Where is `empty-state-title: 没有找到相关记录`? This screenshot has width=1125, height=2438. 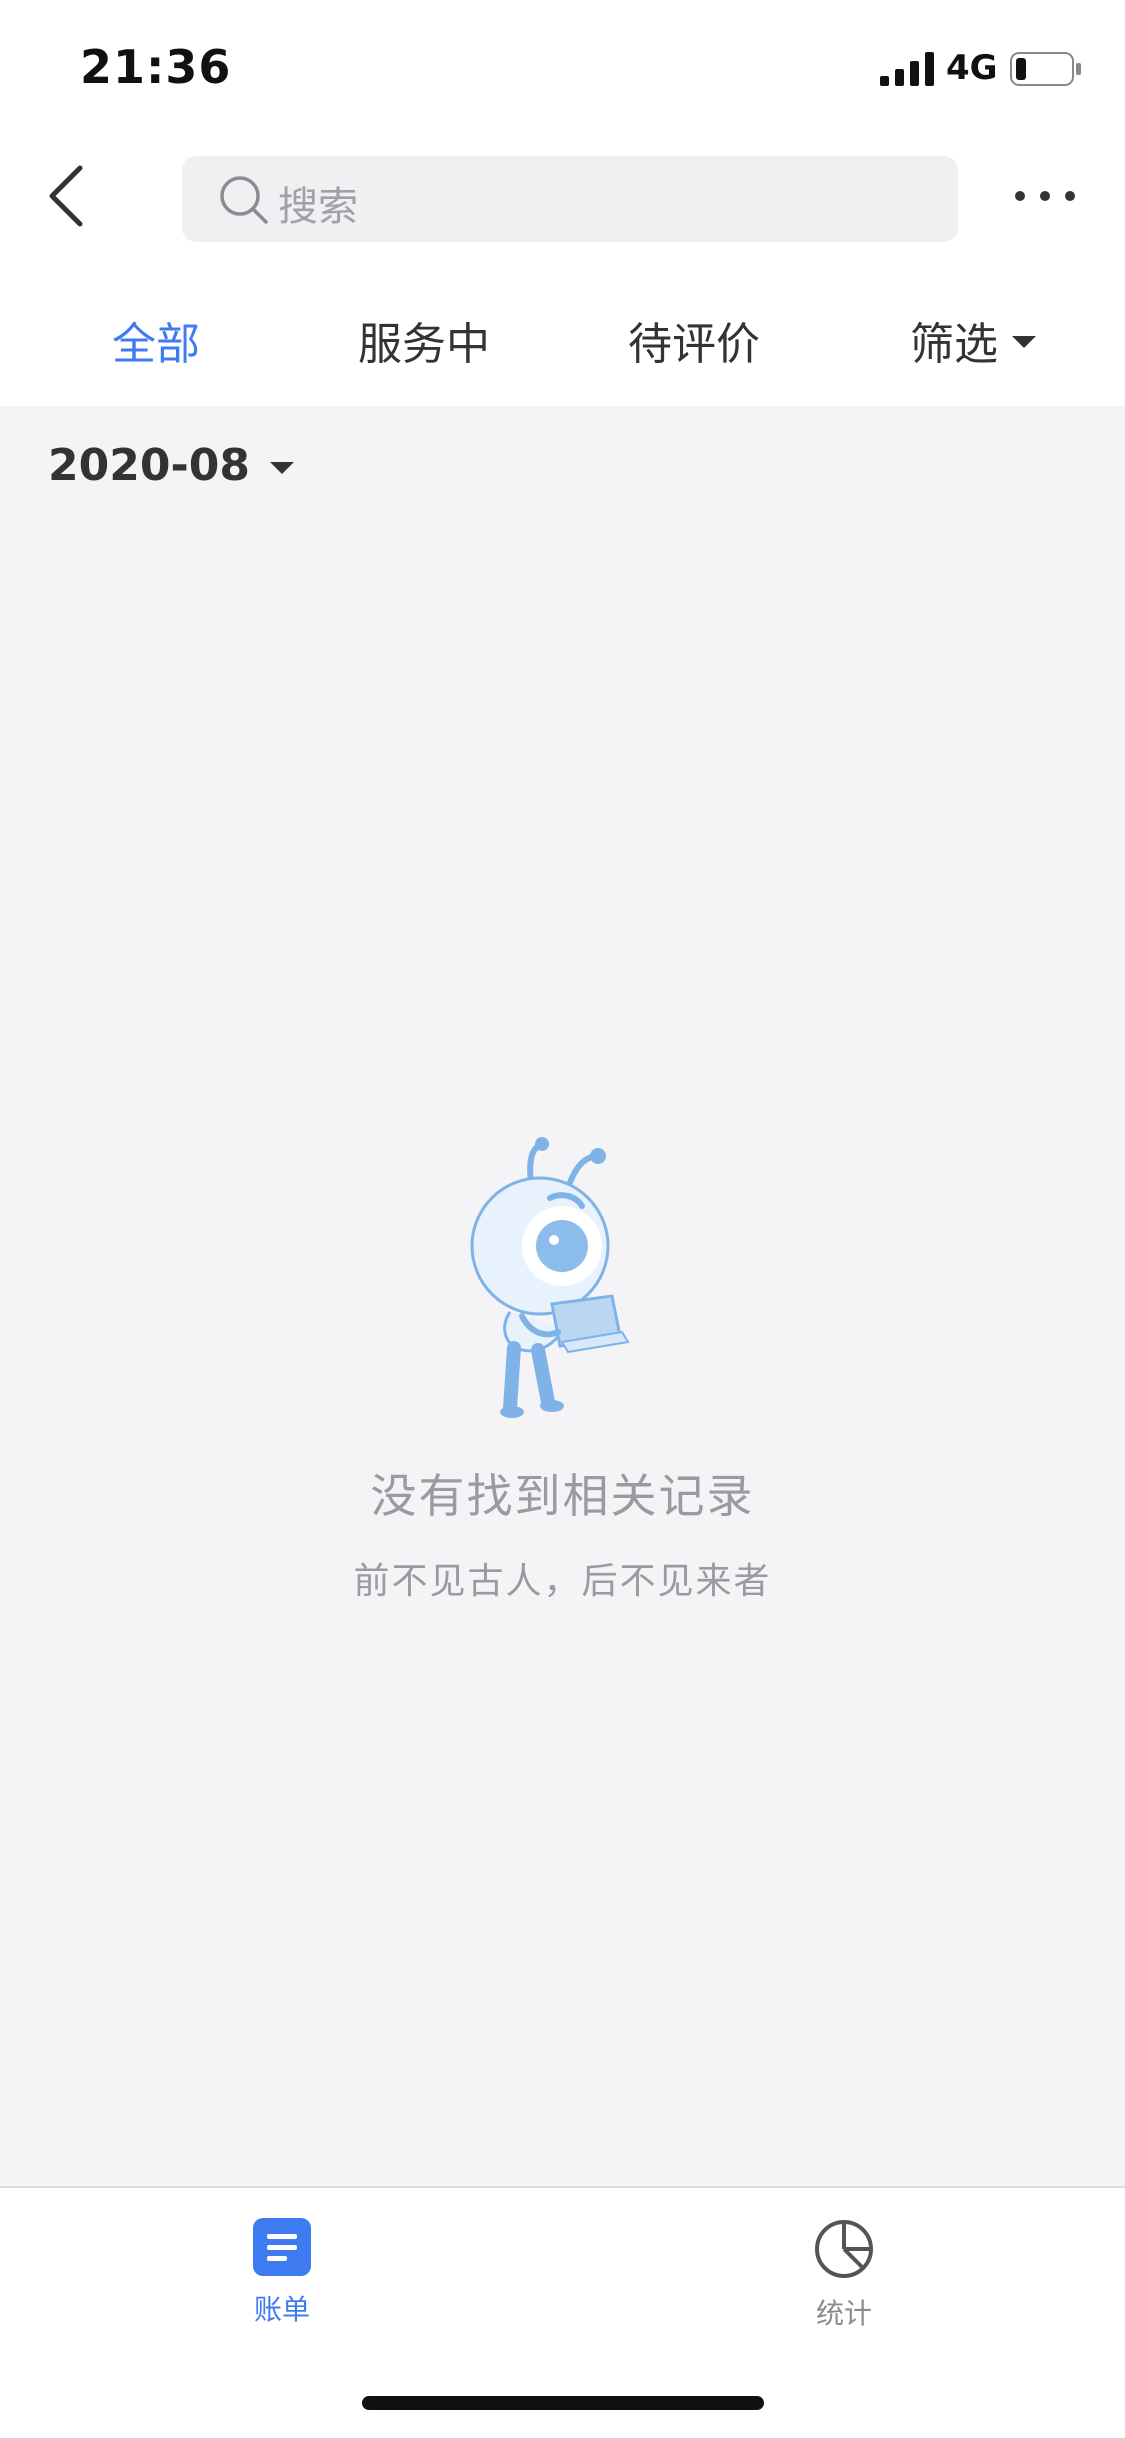
empty-state-title: 没有找到相关记录 is located at coordinates (562, 1496).